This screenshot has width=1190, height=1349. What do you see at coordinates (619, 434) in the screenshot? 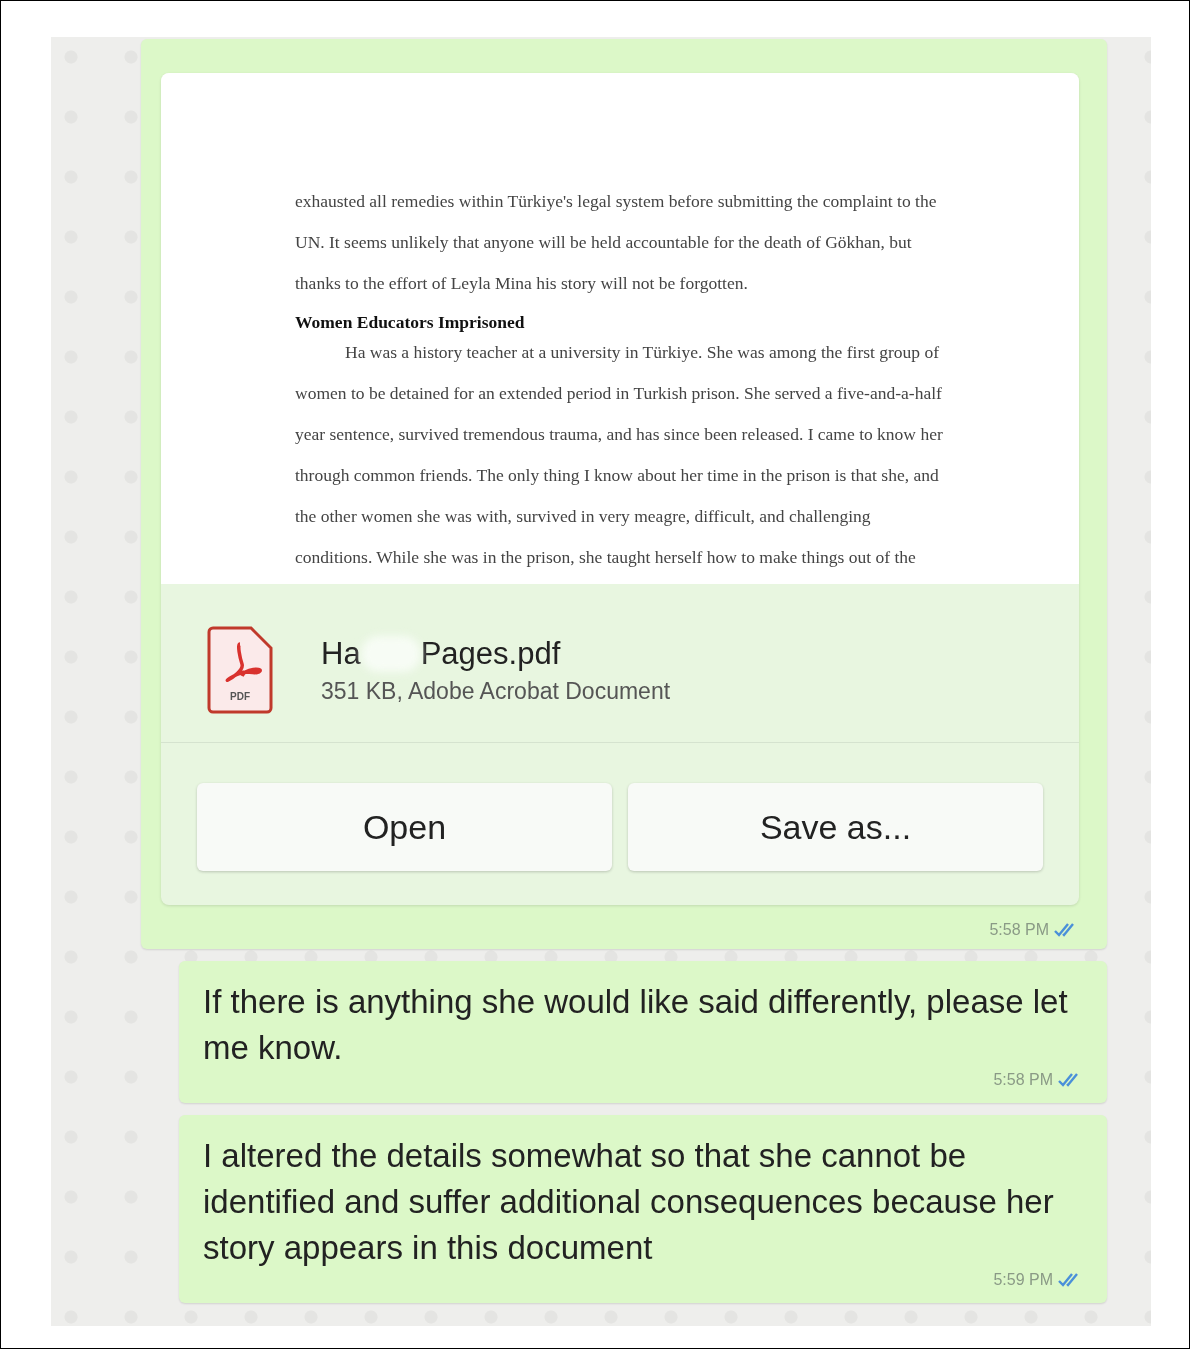
I see `document-text-line: year sentence, survived tremendous trauma, and has since been released. I came to know her` at bounding box center [619, 434].